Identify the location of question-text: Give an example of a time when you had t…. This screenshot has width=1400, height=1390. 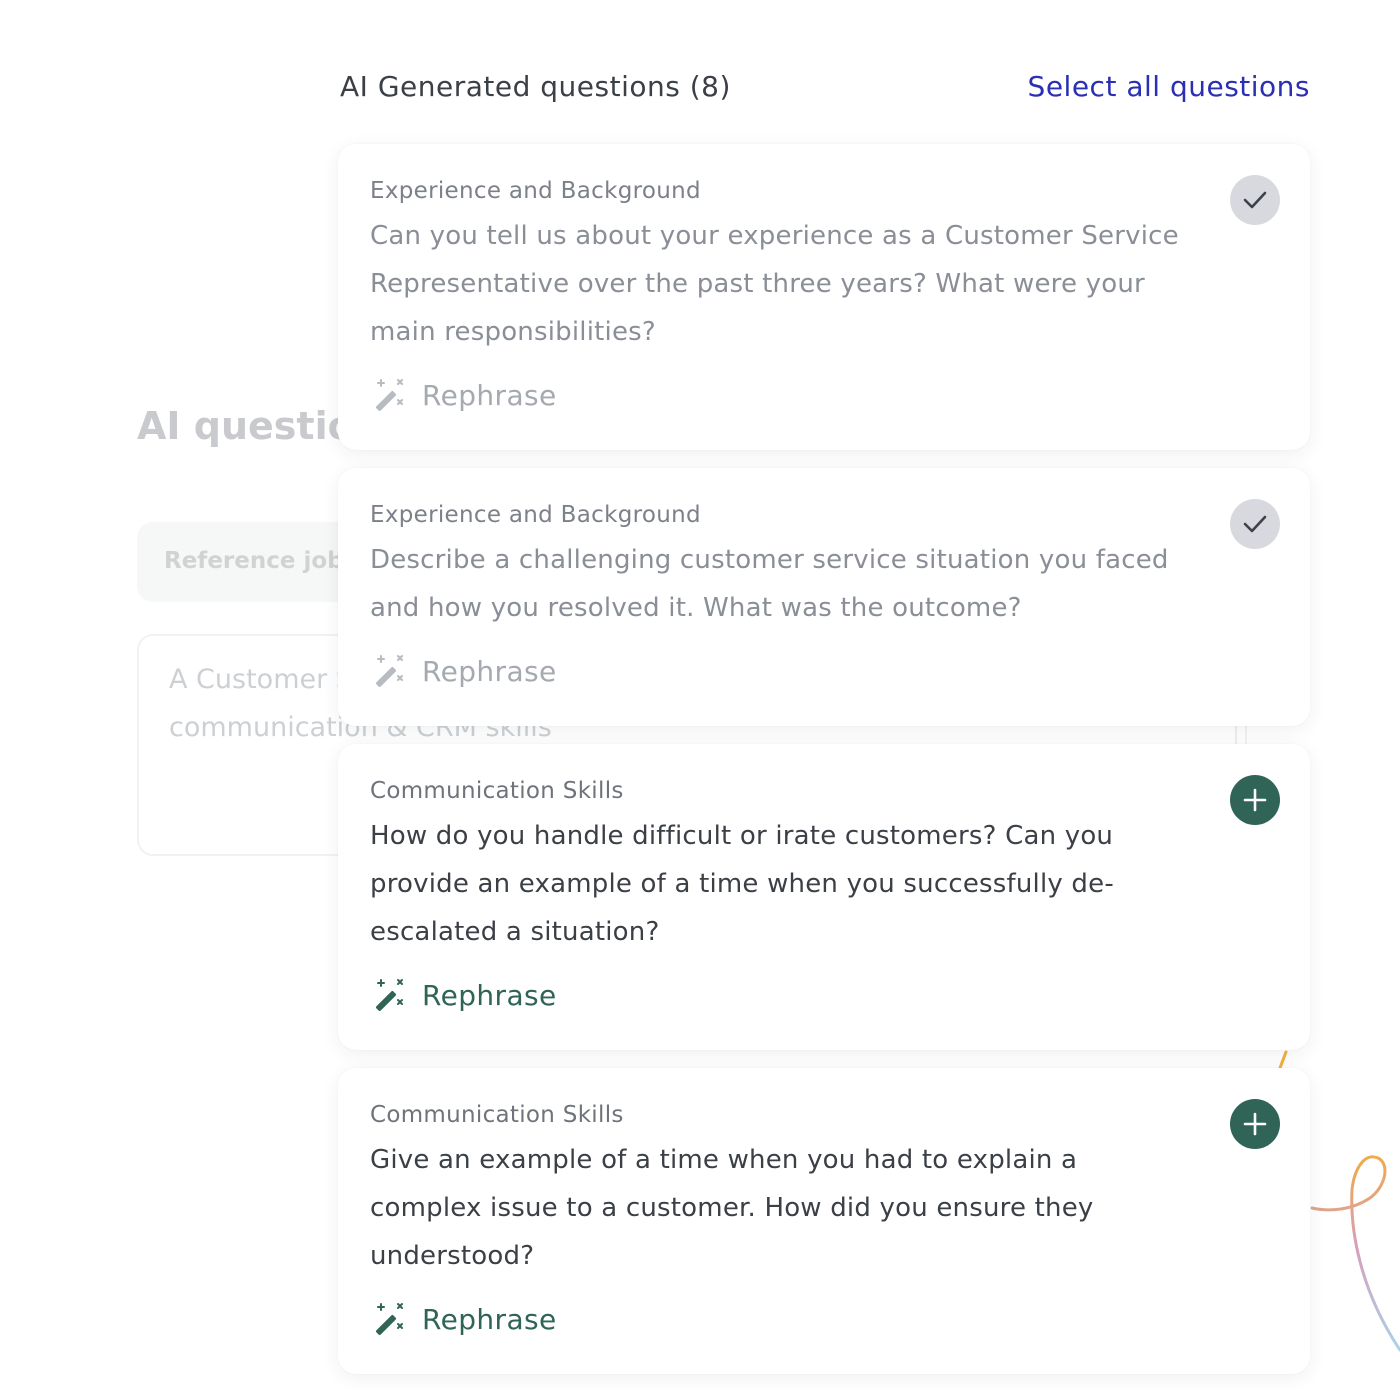
(732, 1208).